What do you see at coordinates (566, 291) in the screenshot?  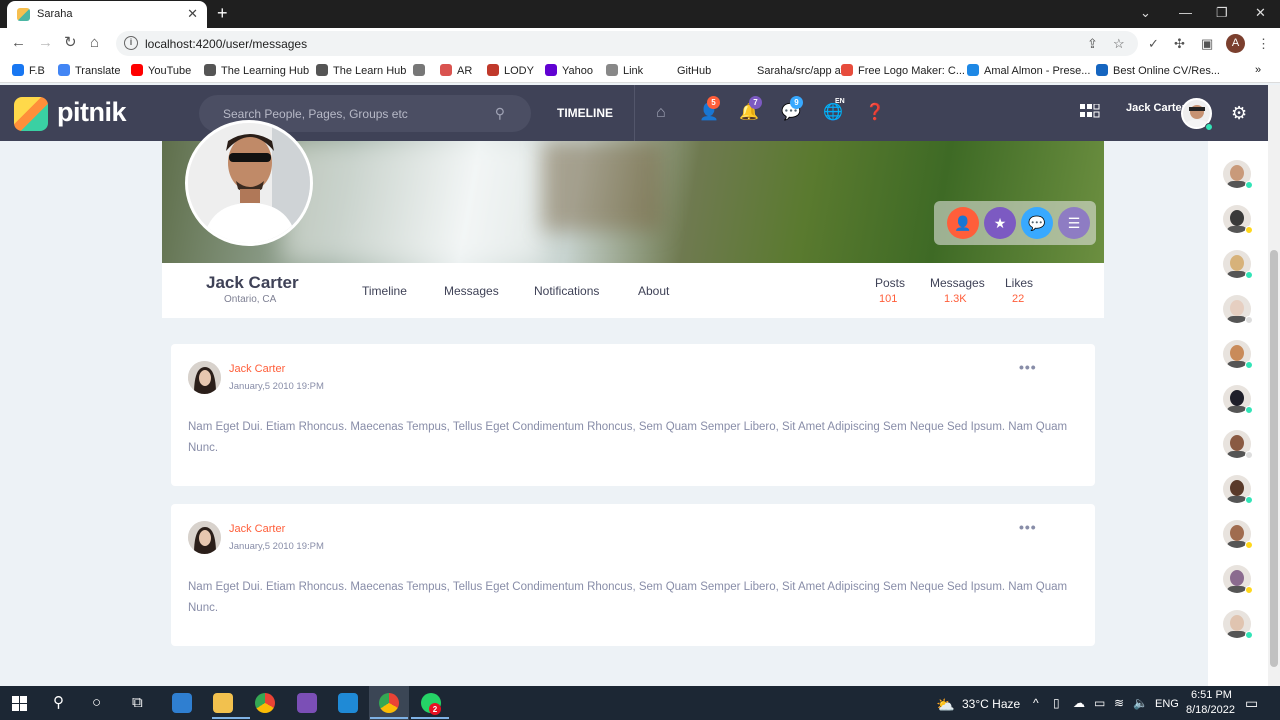 I see `tab-notifications: Notifications` at bounding box center [566, 291].